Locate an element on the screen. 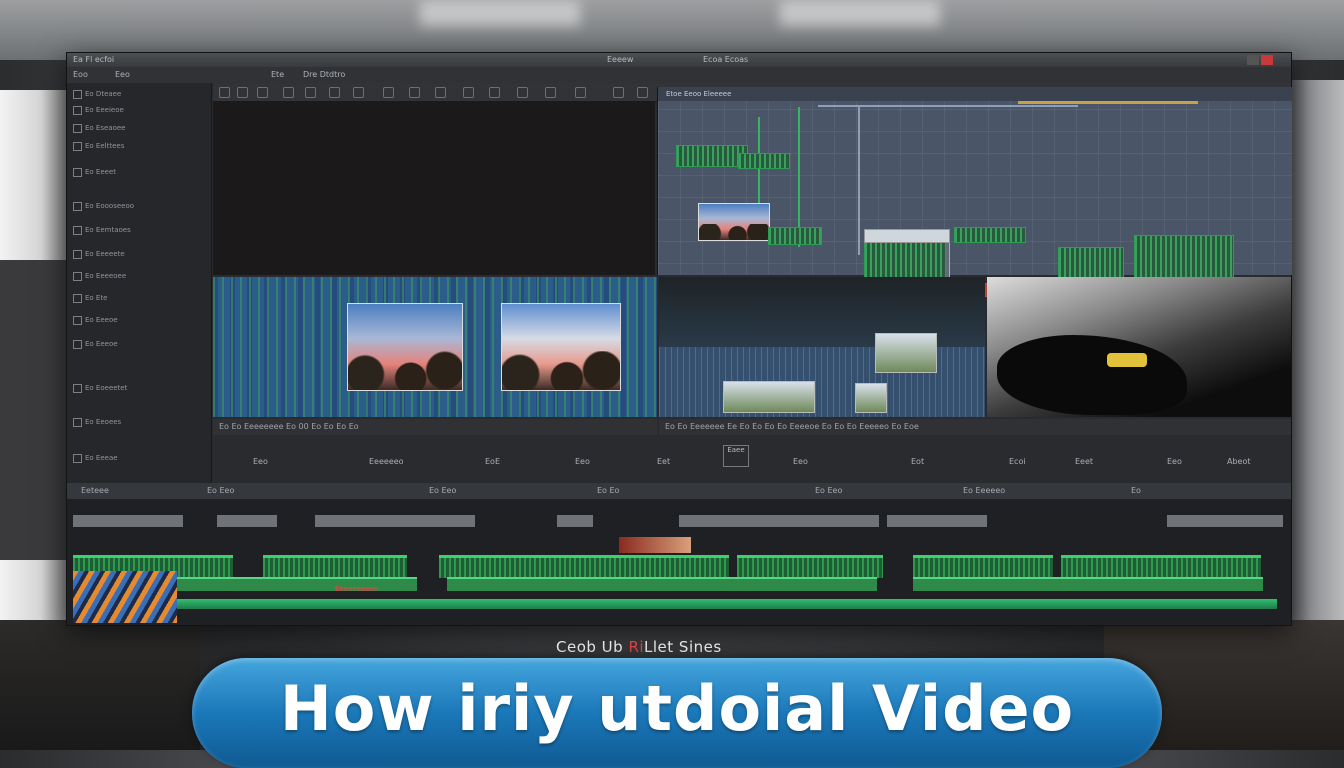  list-item: Eo Eemtaoes is located at coordinates (102, 230).